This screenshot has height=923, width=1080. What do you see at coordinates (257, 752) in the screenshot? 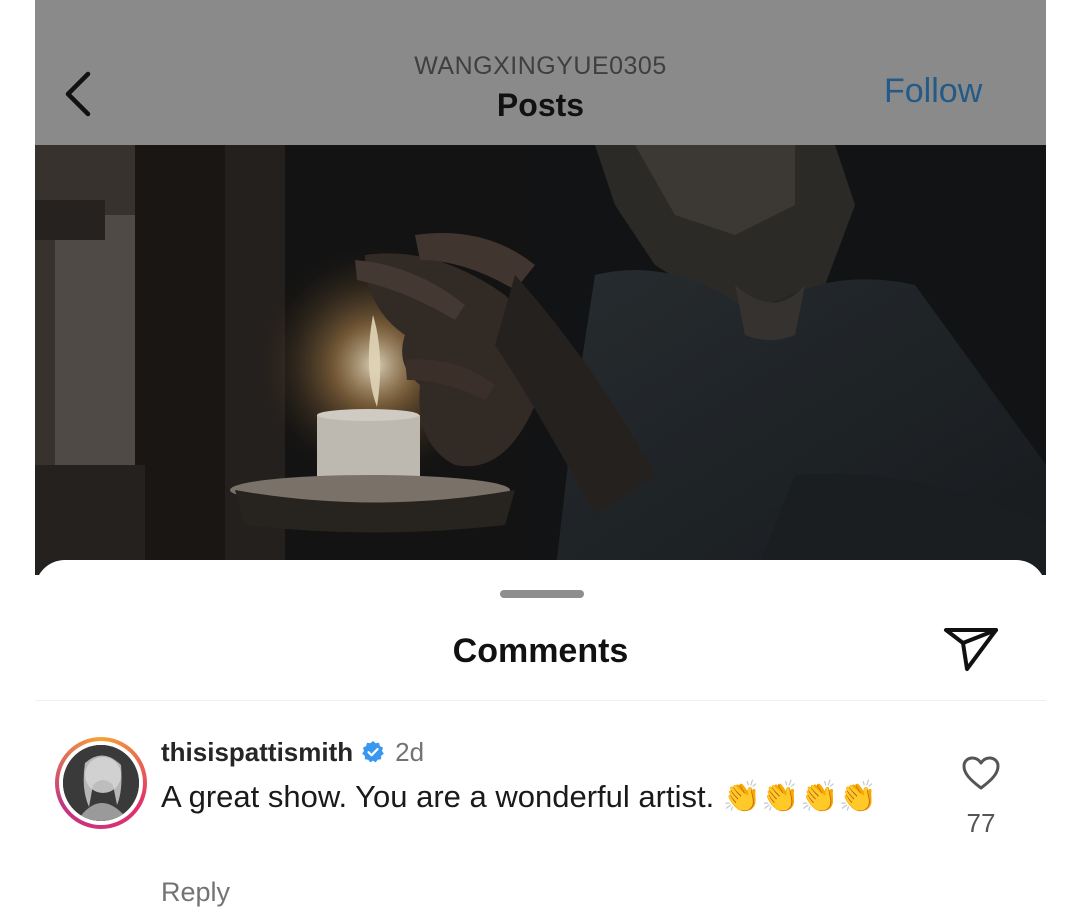
I see `comment-username: thisispattismith` at bounding box center [257, 752].